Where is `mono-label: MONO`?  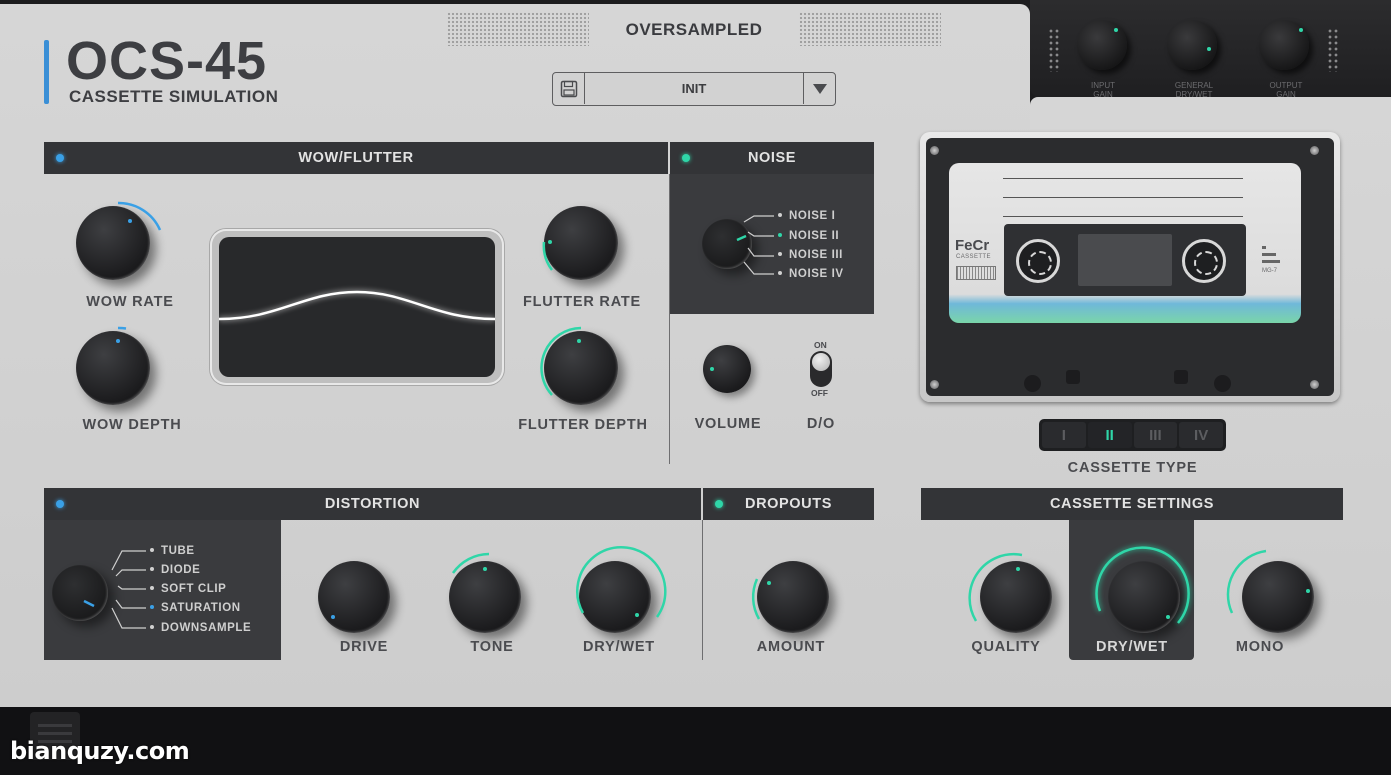
mono-label: MONO is located at coordinates (1260, 647).